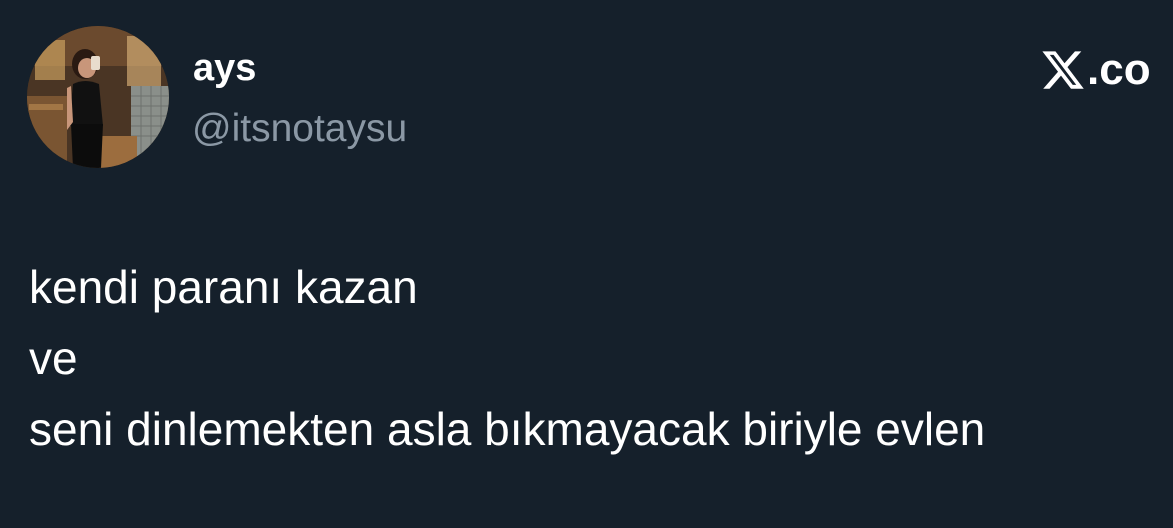 This screenshot has width=1173, height=528. I want to click on x-logo-icon, so click(1063, 70).